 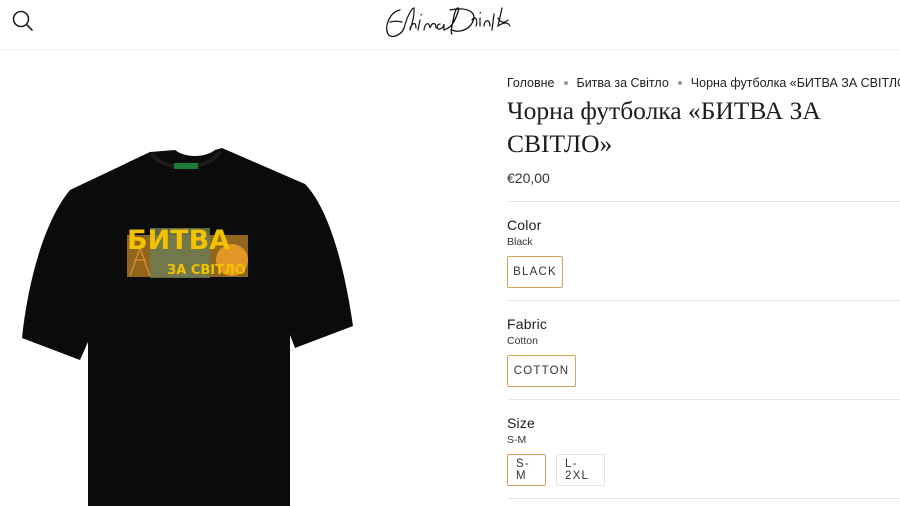 What do you see at coordinates (520, 242) in the screenshot?
I see `color-value: Black` at bounding box center [520, 242].